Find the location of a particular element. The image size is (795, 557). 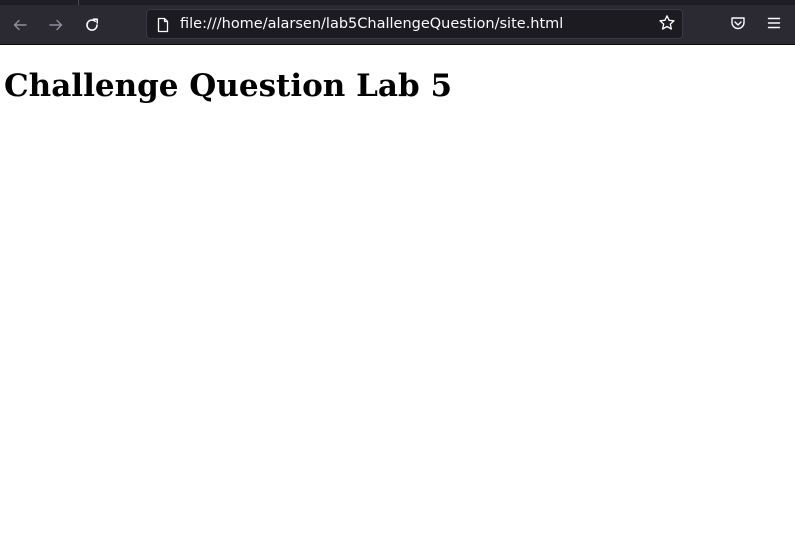

bookmark-star-button is located at coordinates (667, 25).